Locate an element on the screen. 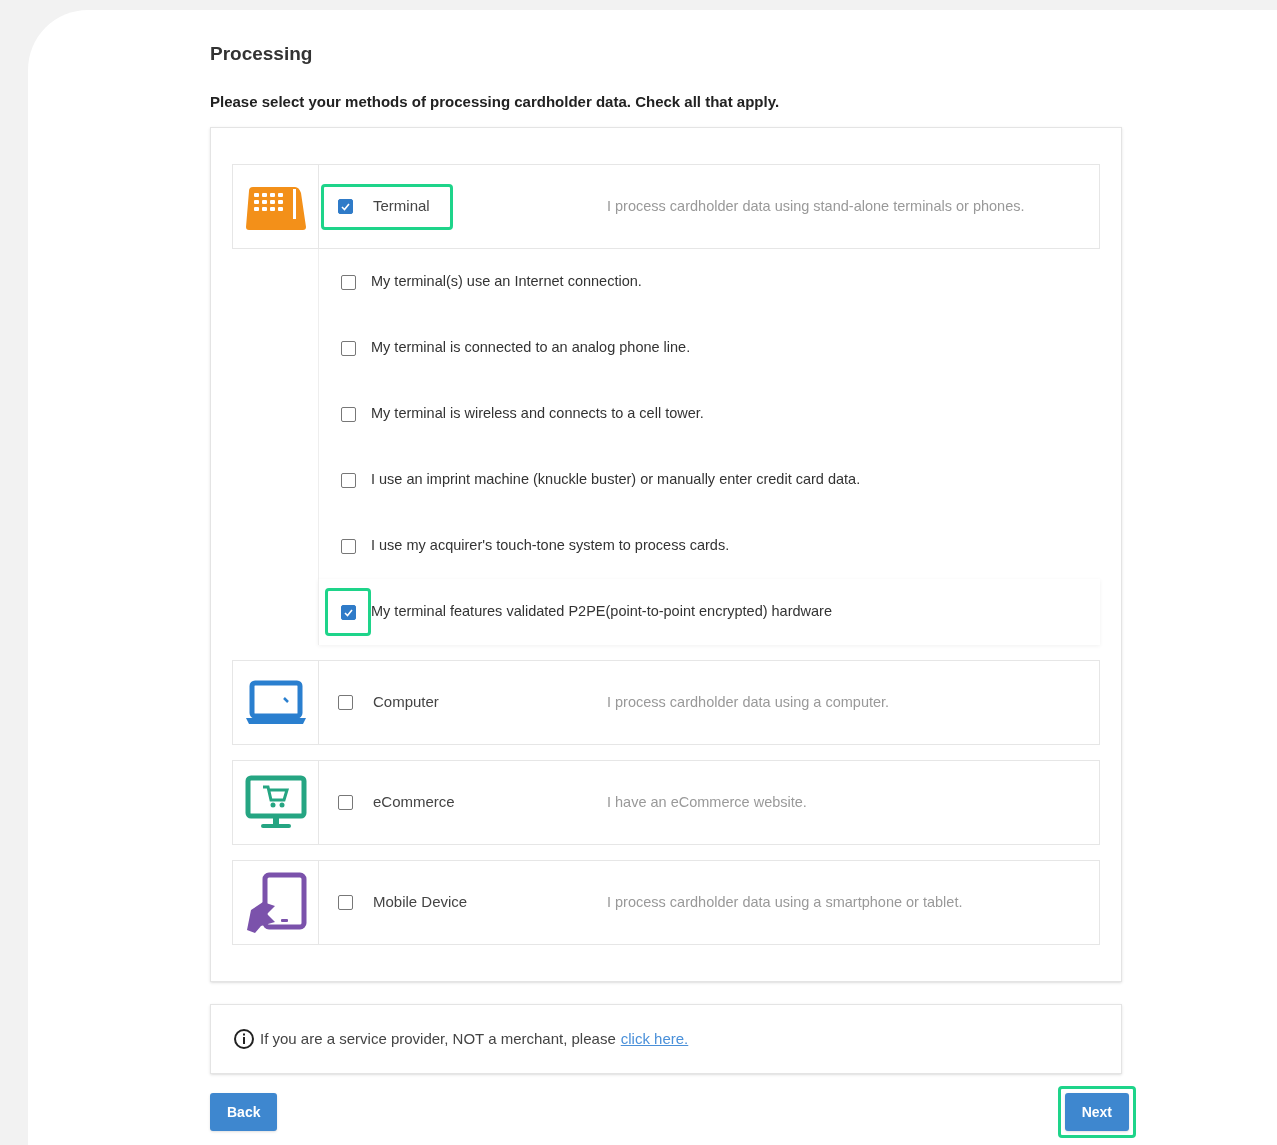  checkmark-icon is located at coordinates (345, 206).